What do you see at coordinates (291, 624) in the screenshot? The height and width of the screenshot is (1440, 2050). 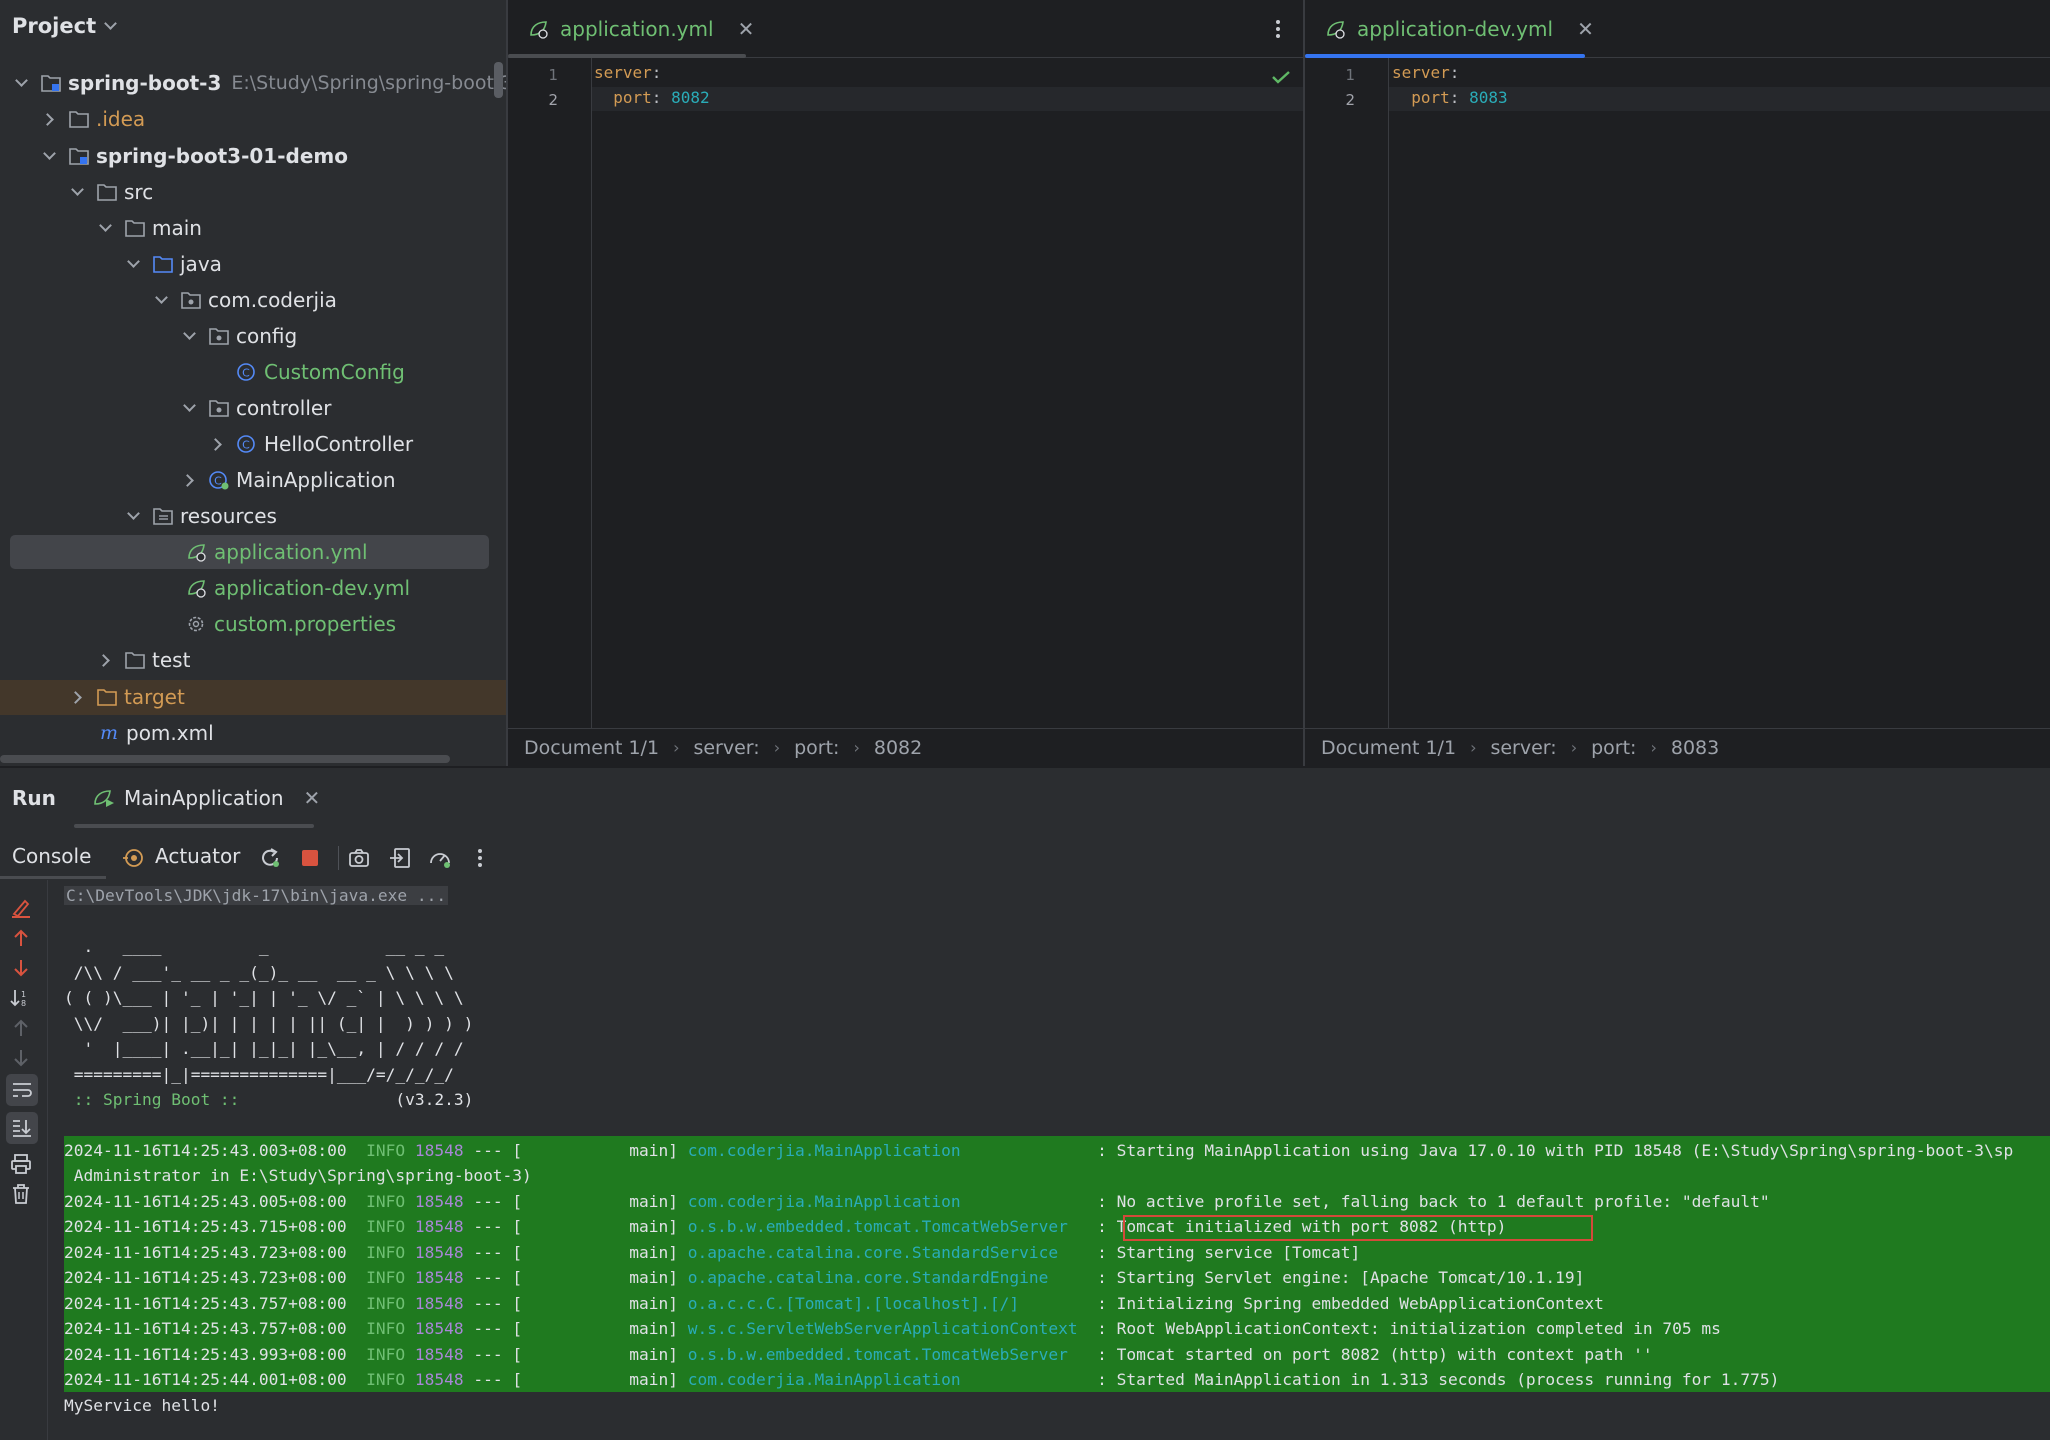 I see `tree-item-custom-properties: custom.properties` at bounding box center [291, 624].